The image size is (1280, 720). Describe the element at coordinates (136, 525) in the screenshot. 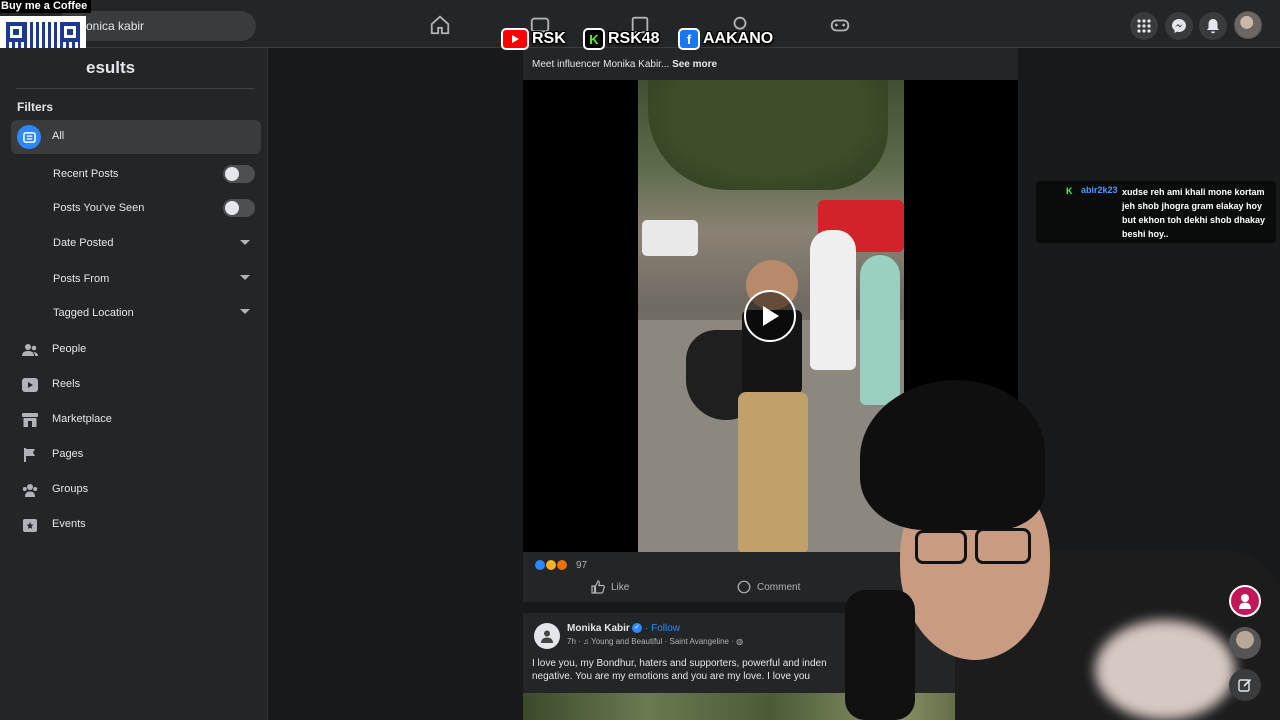

I see `category-events: Events` at that location.